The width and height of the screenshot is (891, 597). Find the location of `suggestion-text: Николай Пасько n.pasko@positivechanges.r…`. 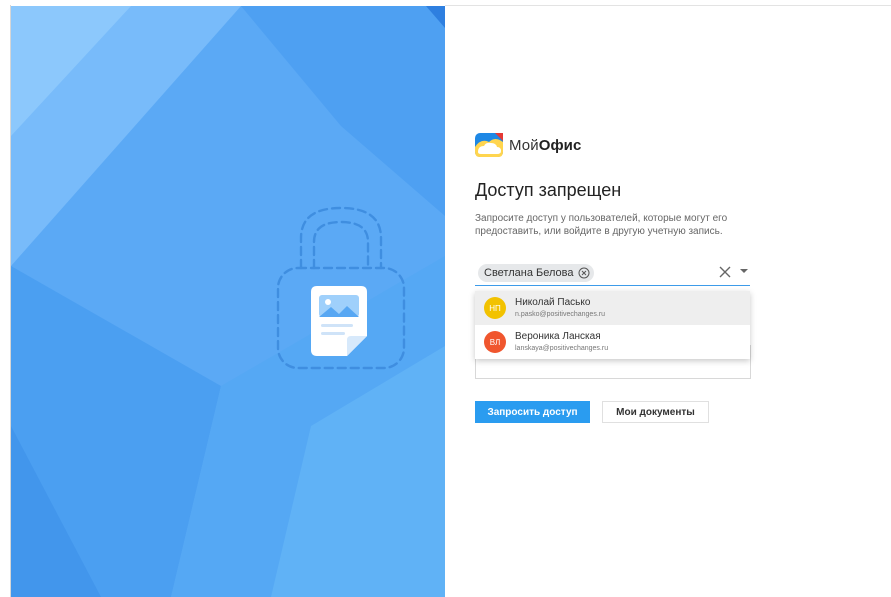

suggestion-text: Николай Пасько n.pasko@positivechanges.r… is located at coordinates (560, 308).